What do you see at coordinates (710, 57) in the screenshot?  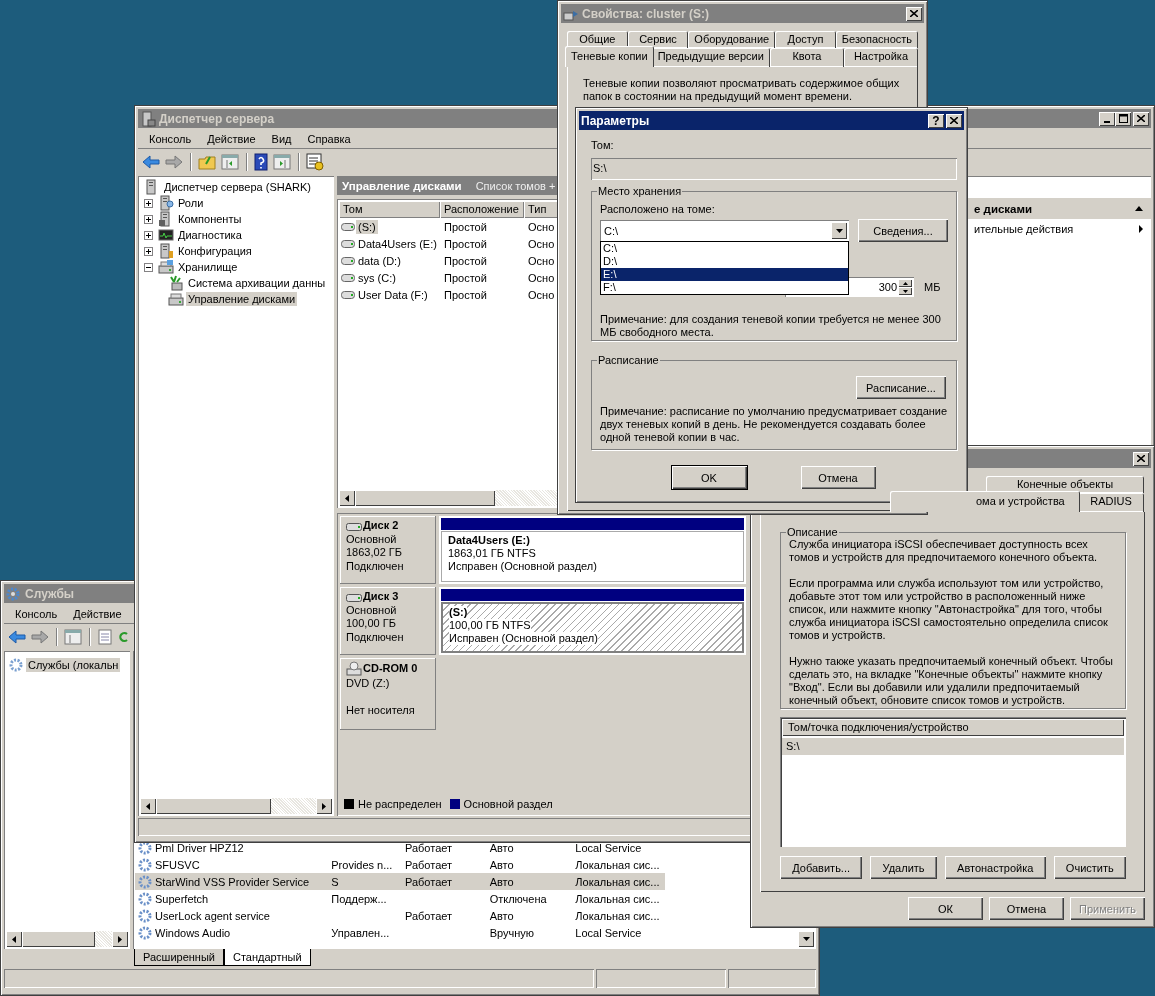 I see `tab: Предыдущие версии` at bounding box center [710, 57].